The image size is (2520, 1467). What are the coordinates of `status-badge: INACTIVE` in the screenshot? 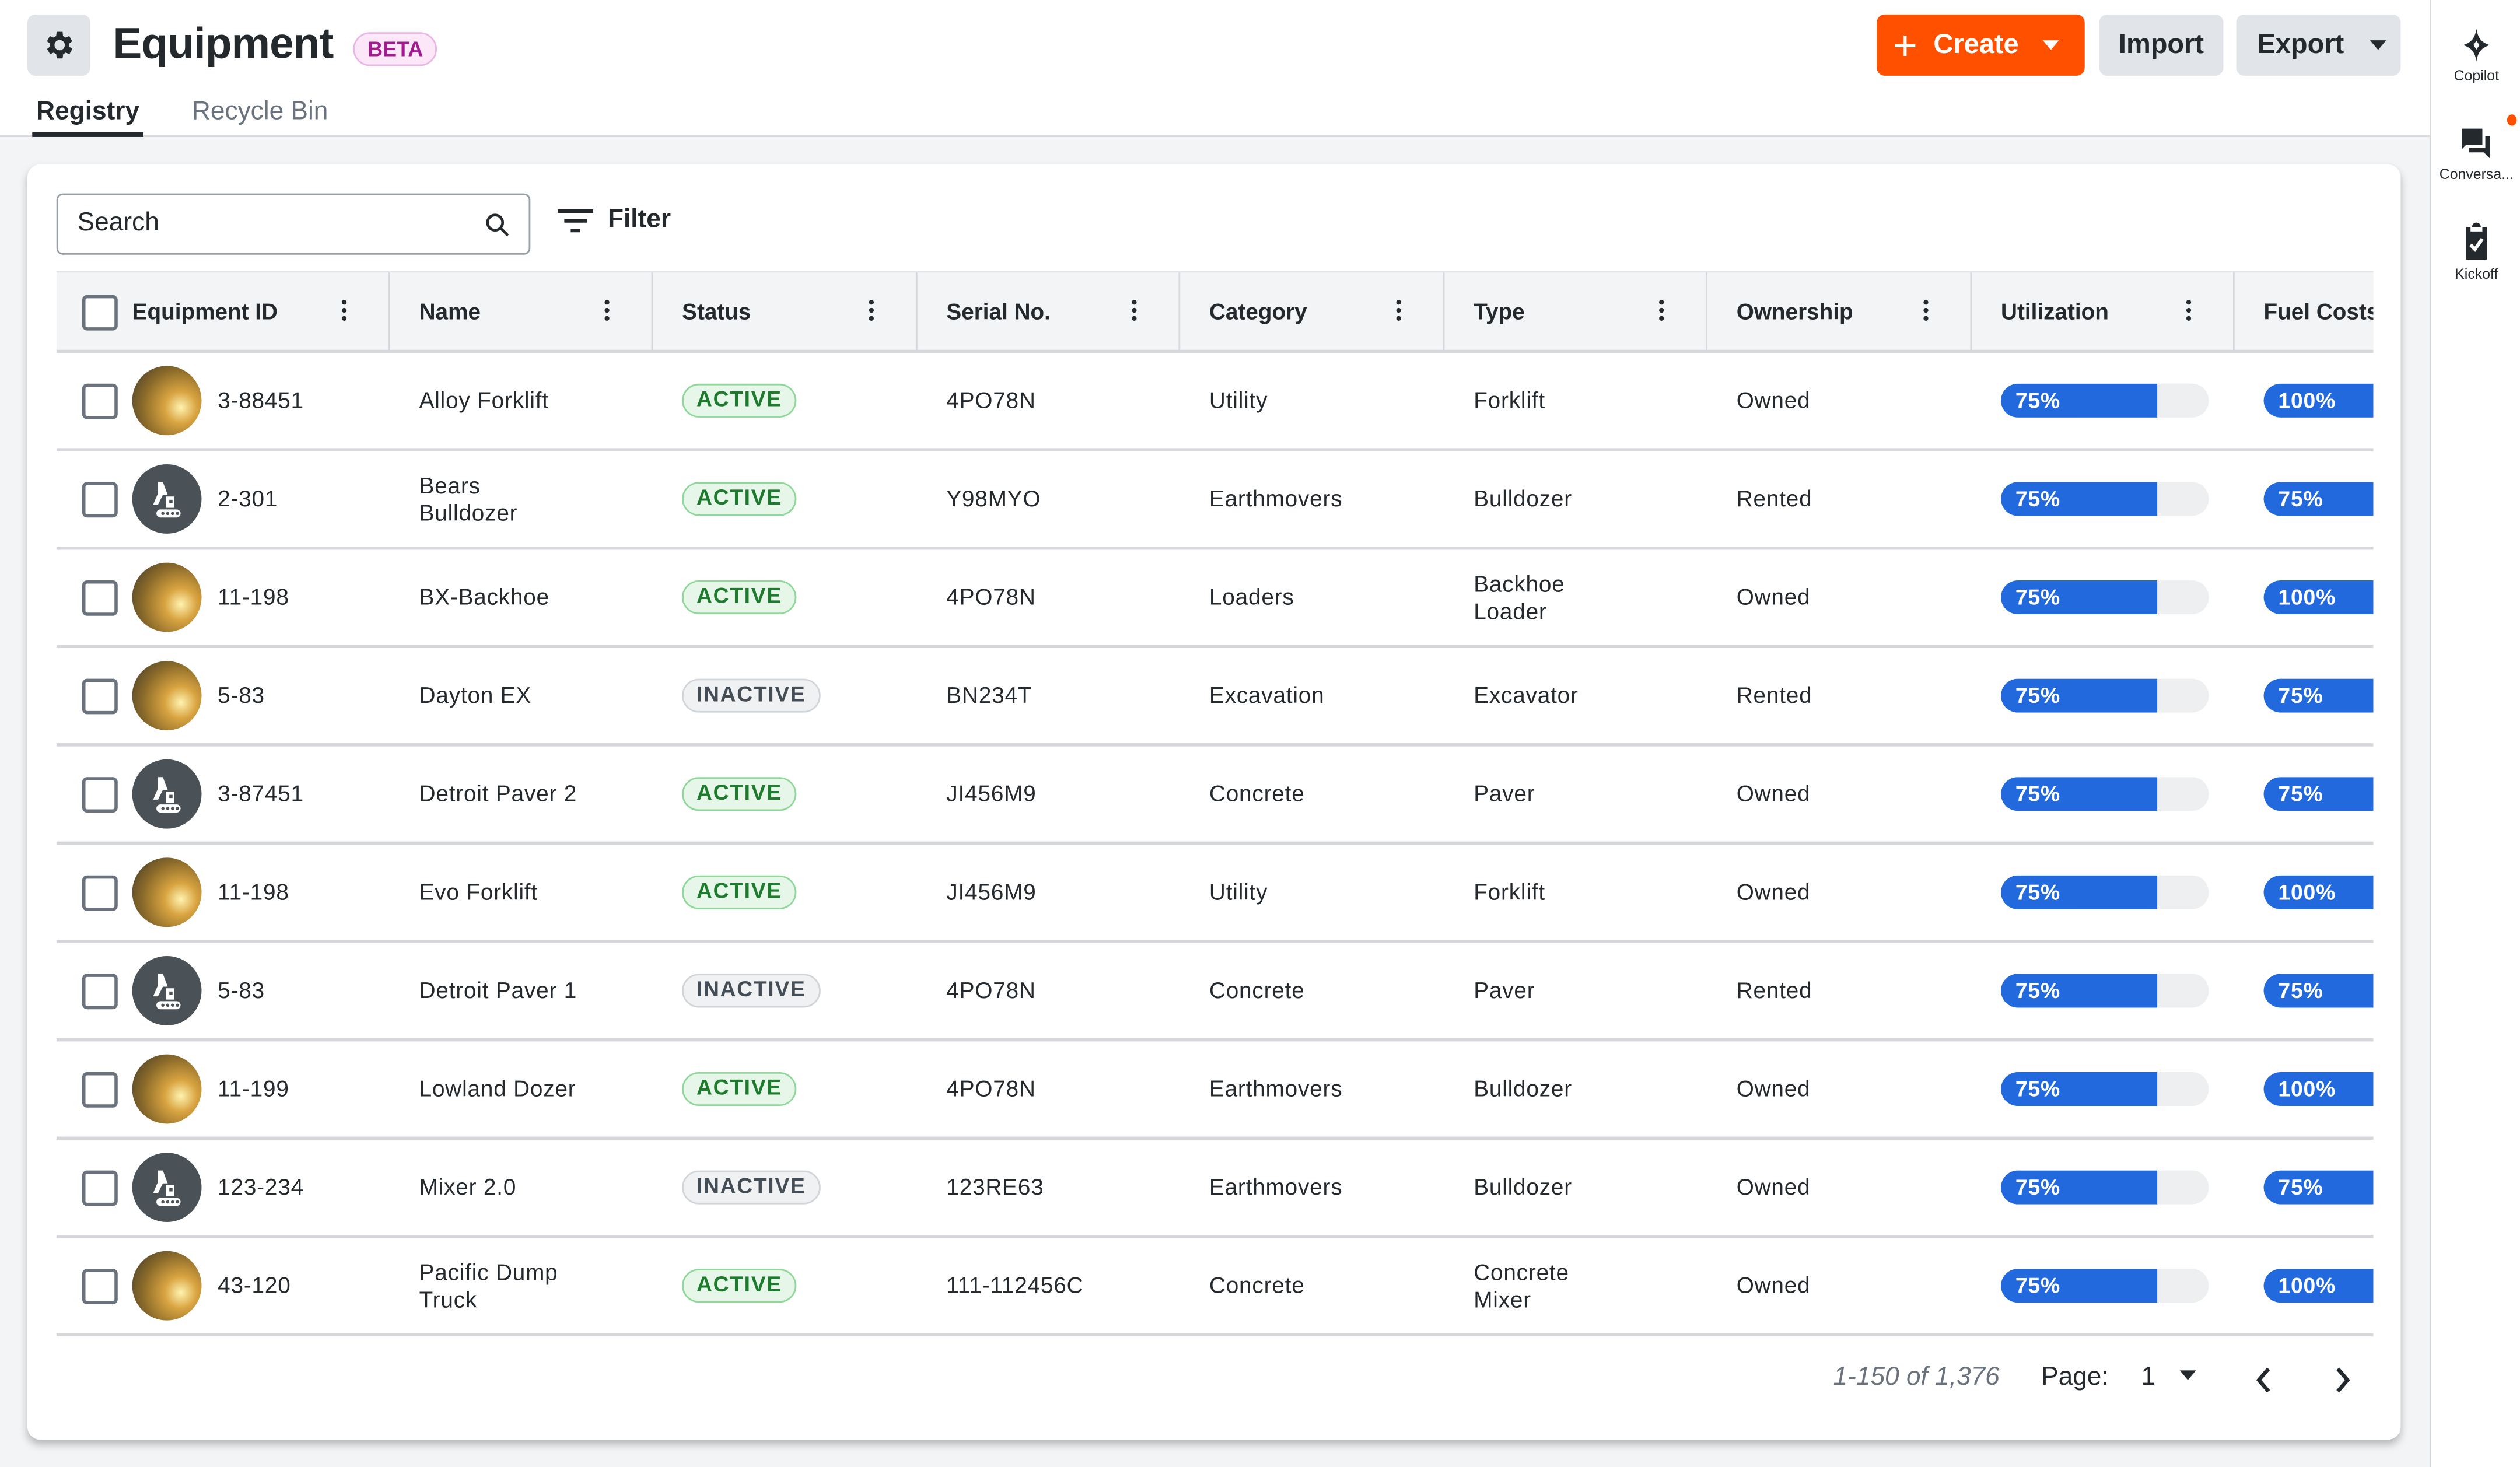 It's located at (751, 696).